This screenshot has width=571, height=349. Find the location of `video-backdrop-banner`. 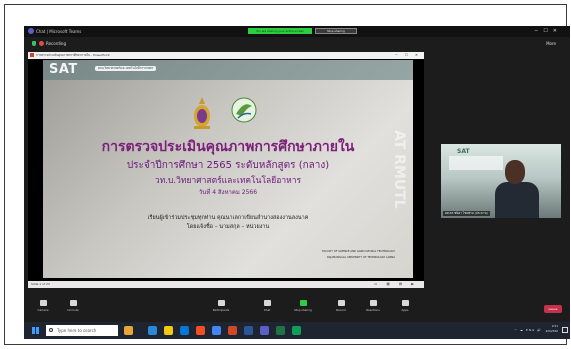

video-backdrop-banner is located at coordinates (476, 163).